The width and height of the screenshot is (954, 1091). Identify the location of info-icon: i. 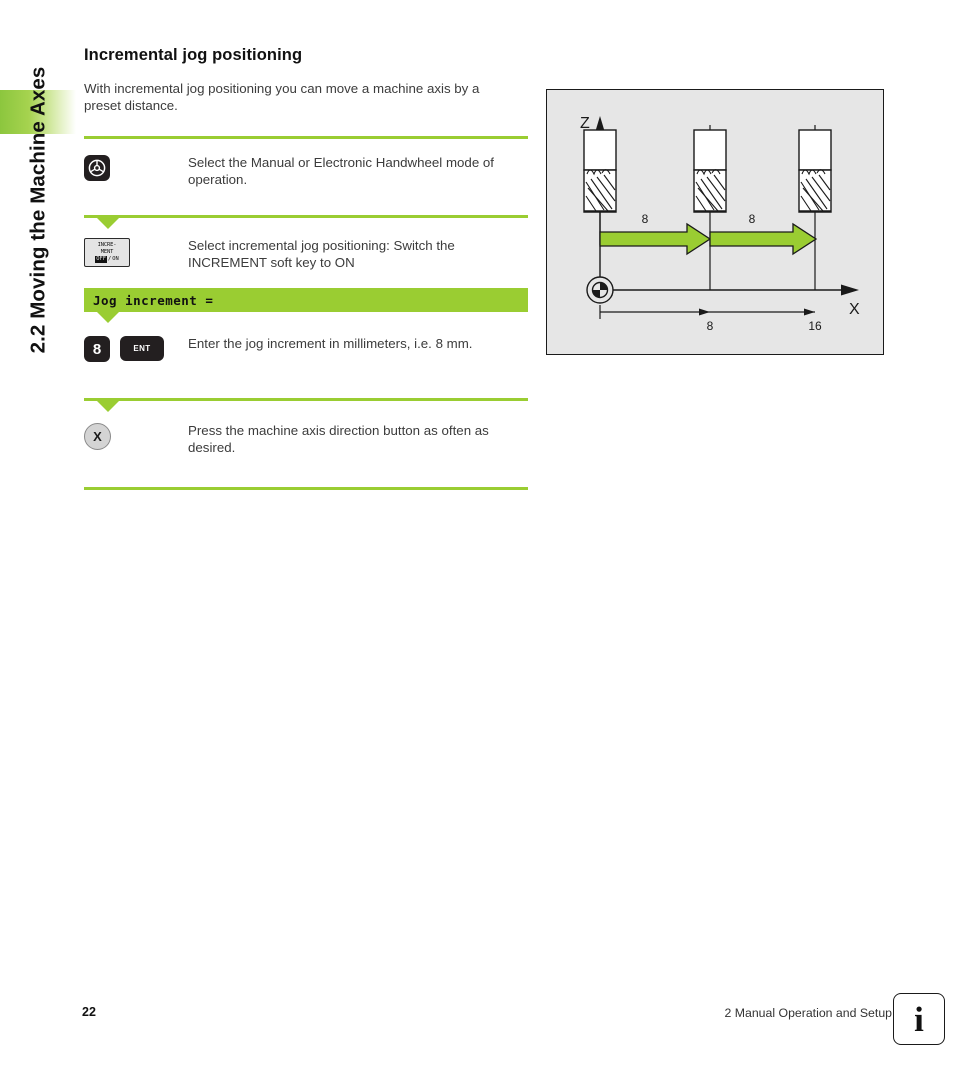
(919, 1019).